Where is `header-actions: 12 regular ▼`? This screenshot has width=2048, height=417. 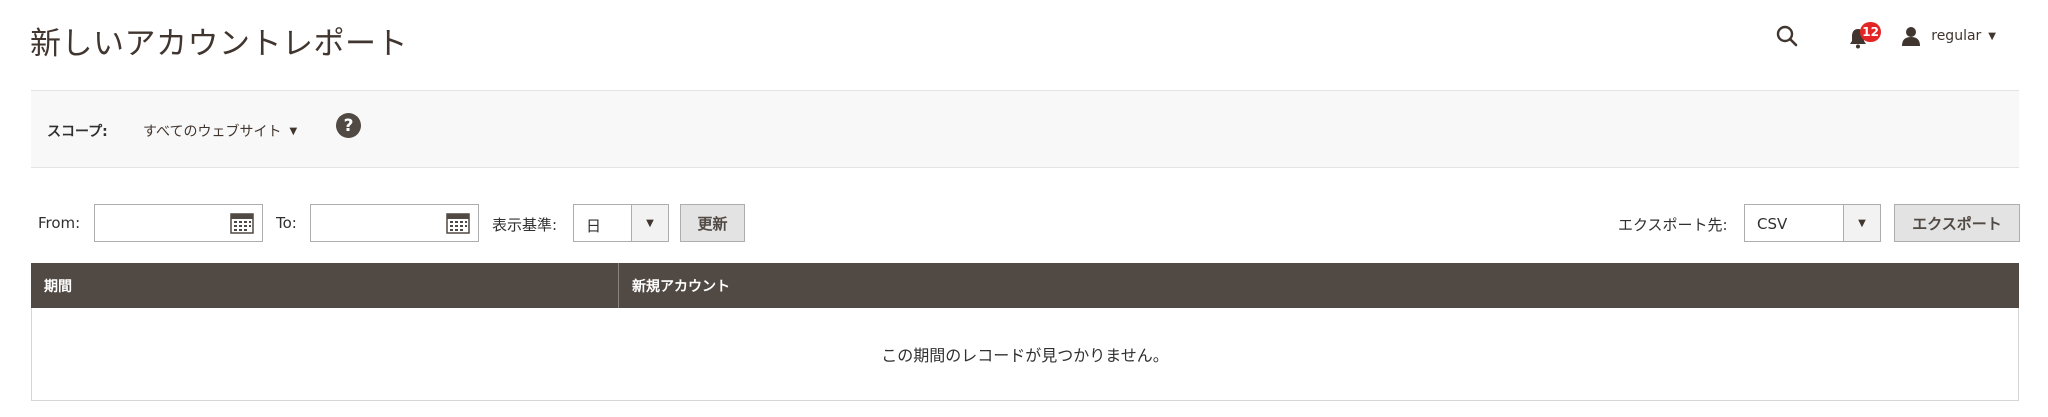
header-actions: 12 regular ▼ is located at coordinates (1883, 36).